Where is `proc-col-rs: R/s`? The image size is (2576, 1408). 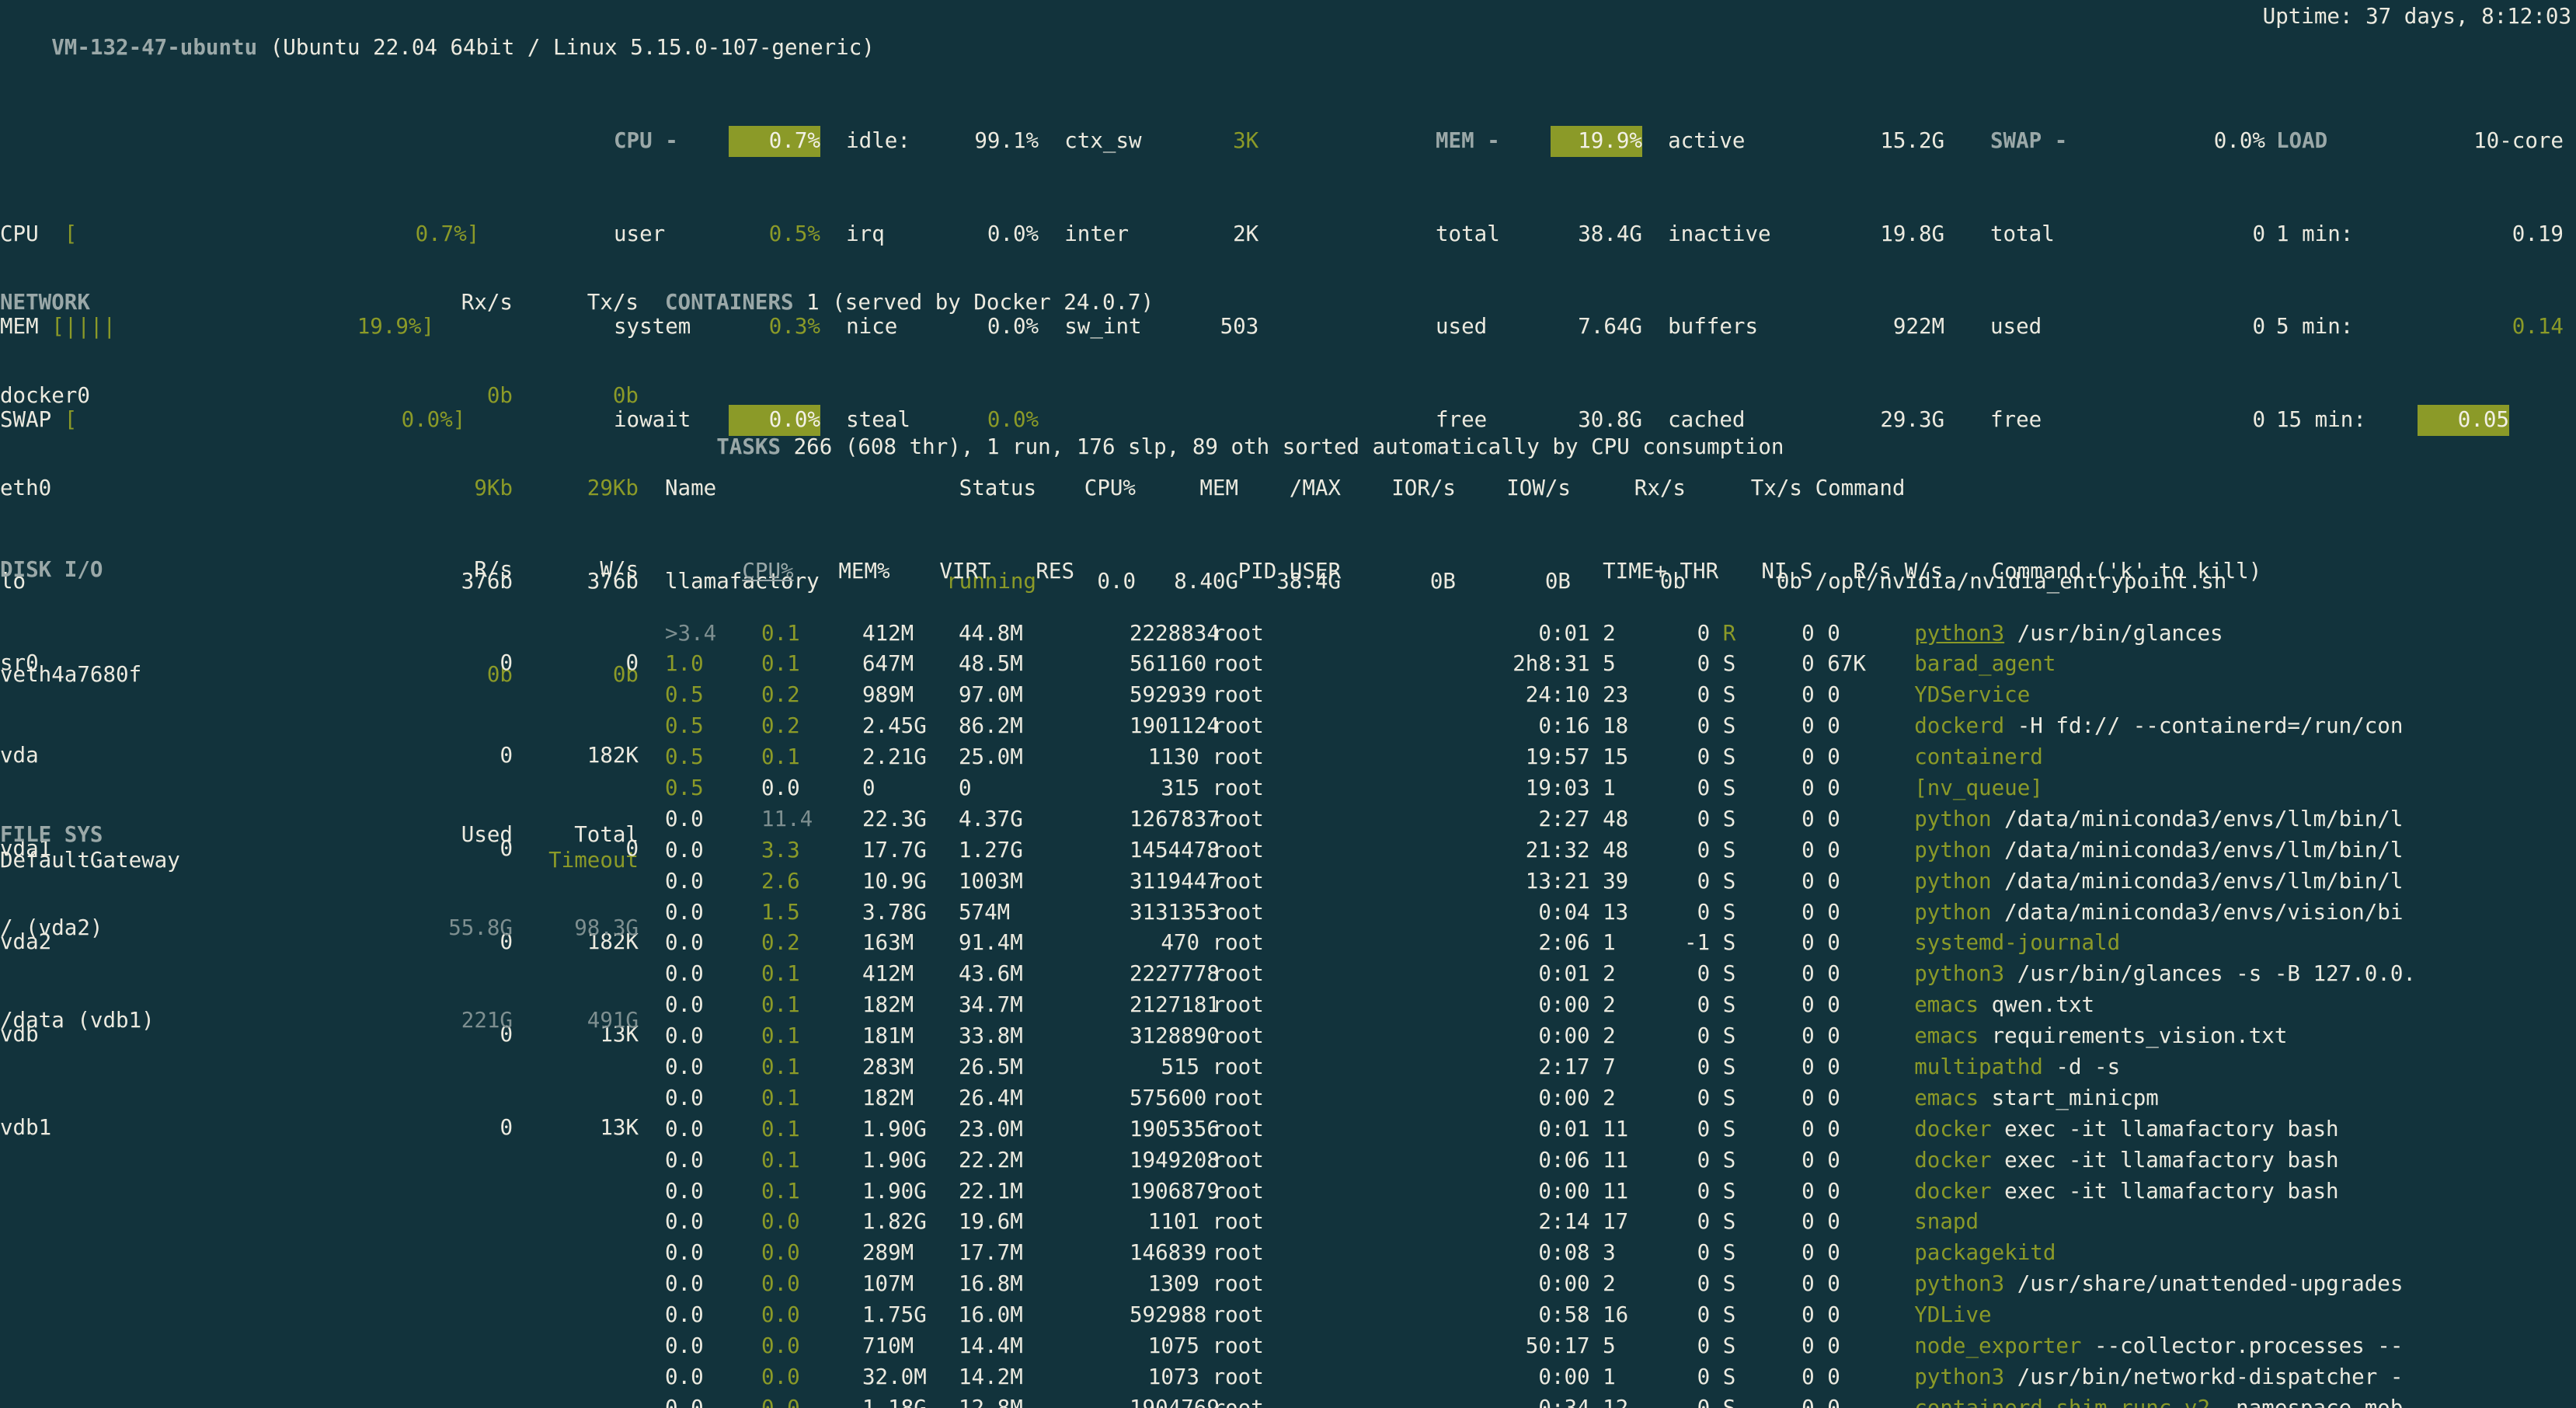
proc-col-rs: R/s is located at coordinates (1862, 571).